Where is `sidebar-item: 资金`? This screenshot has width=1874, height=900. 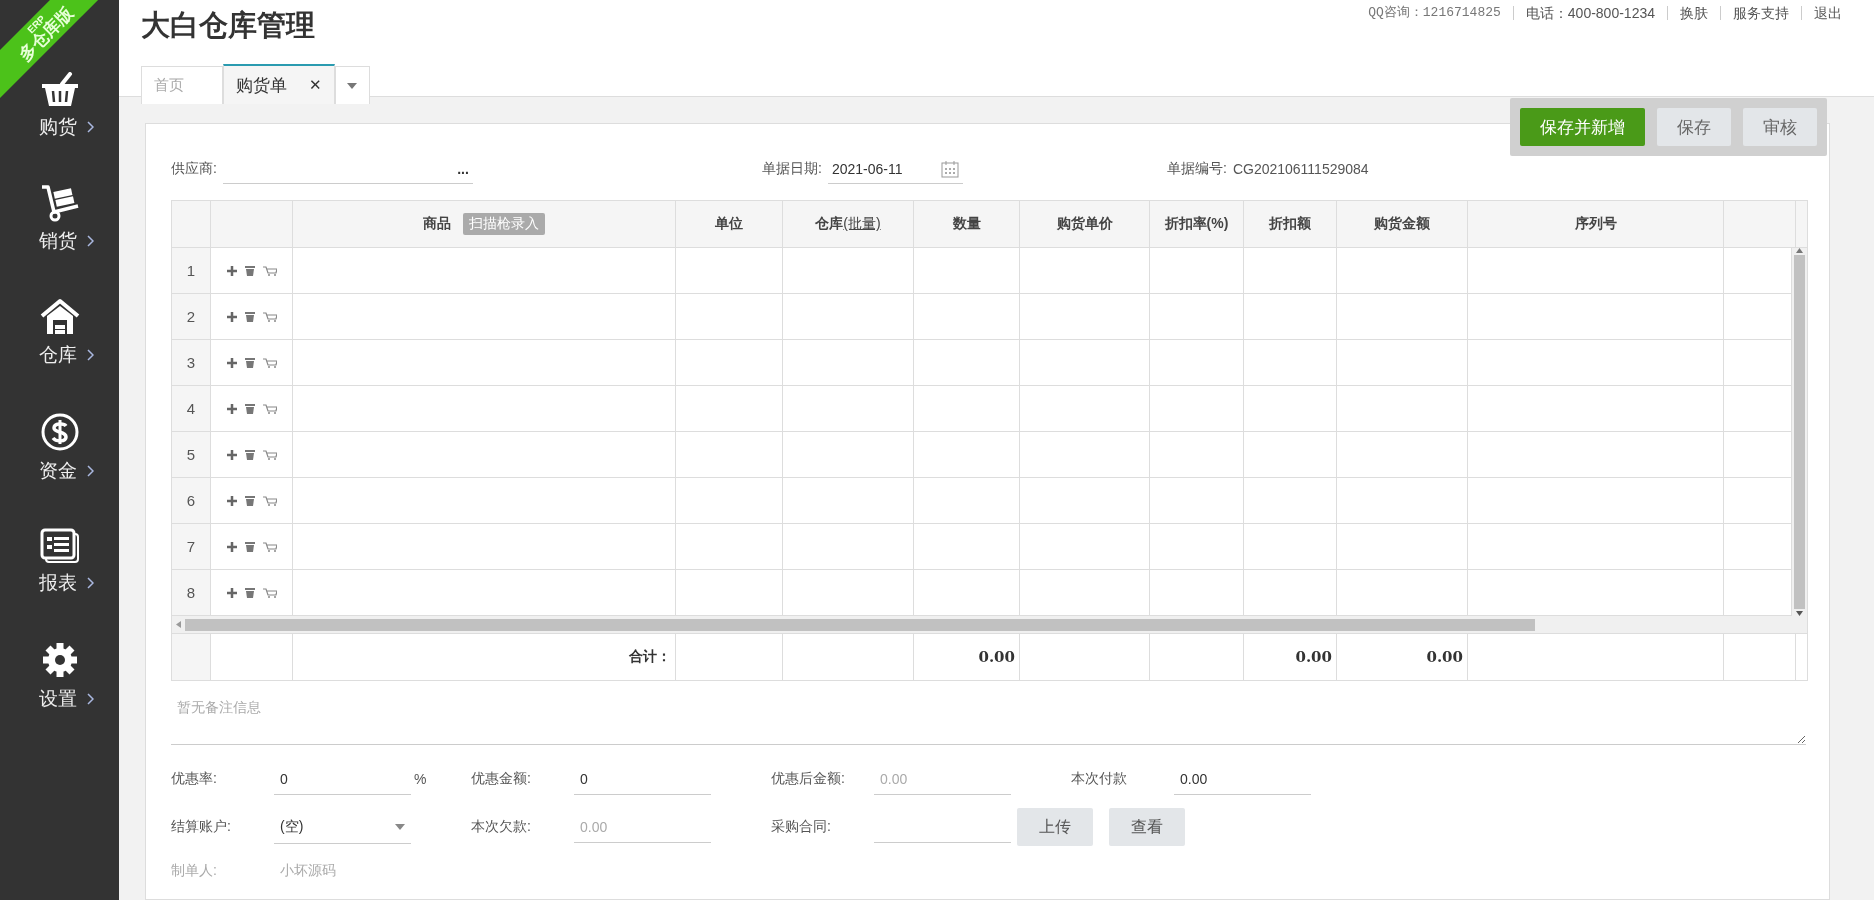
sidebar-item: 资金 is located at coordinates (59, 448).